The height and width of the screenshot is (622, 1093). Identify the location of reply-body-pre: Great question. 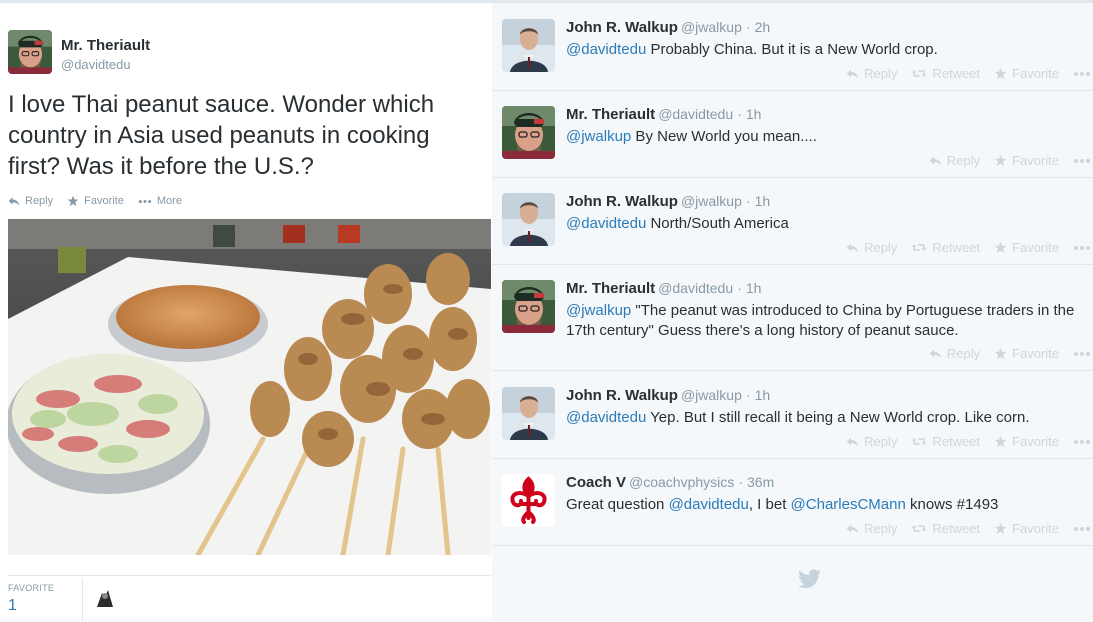
(617, 504).